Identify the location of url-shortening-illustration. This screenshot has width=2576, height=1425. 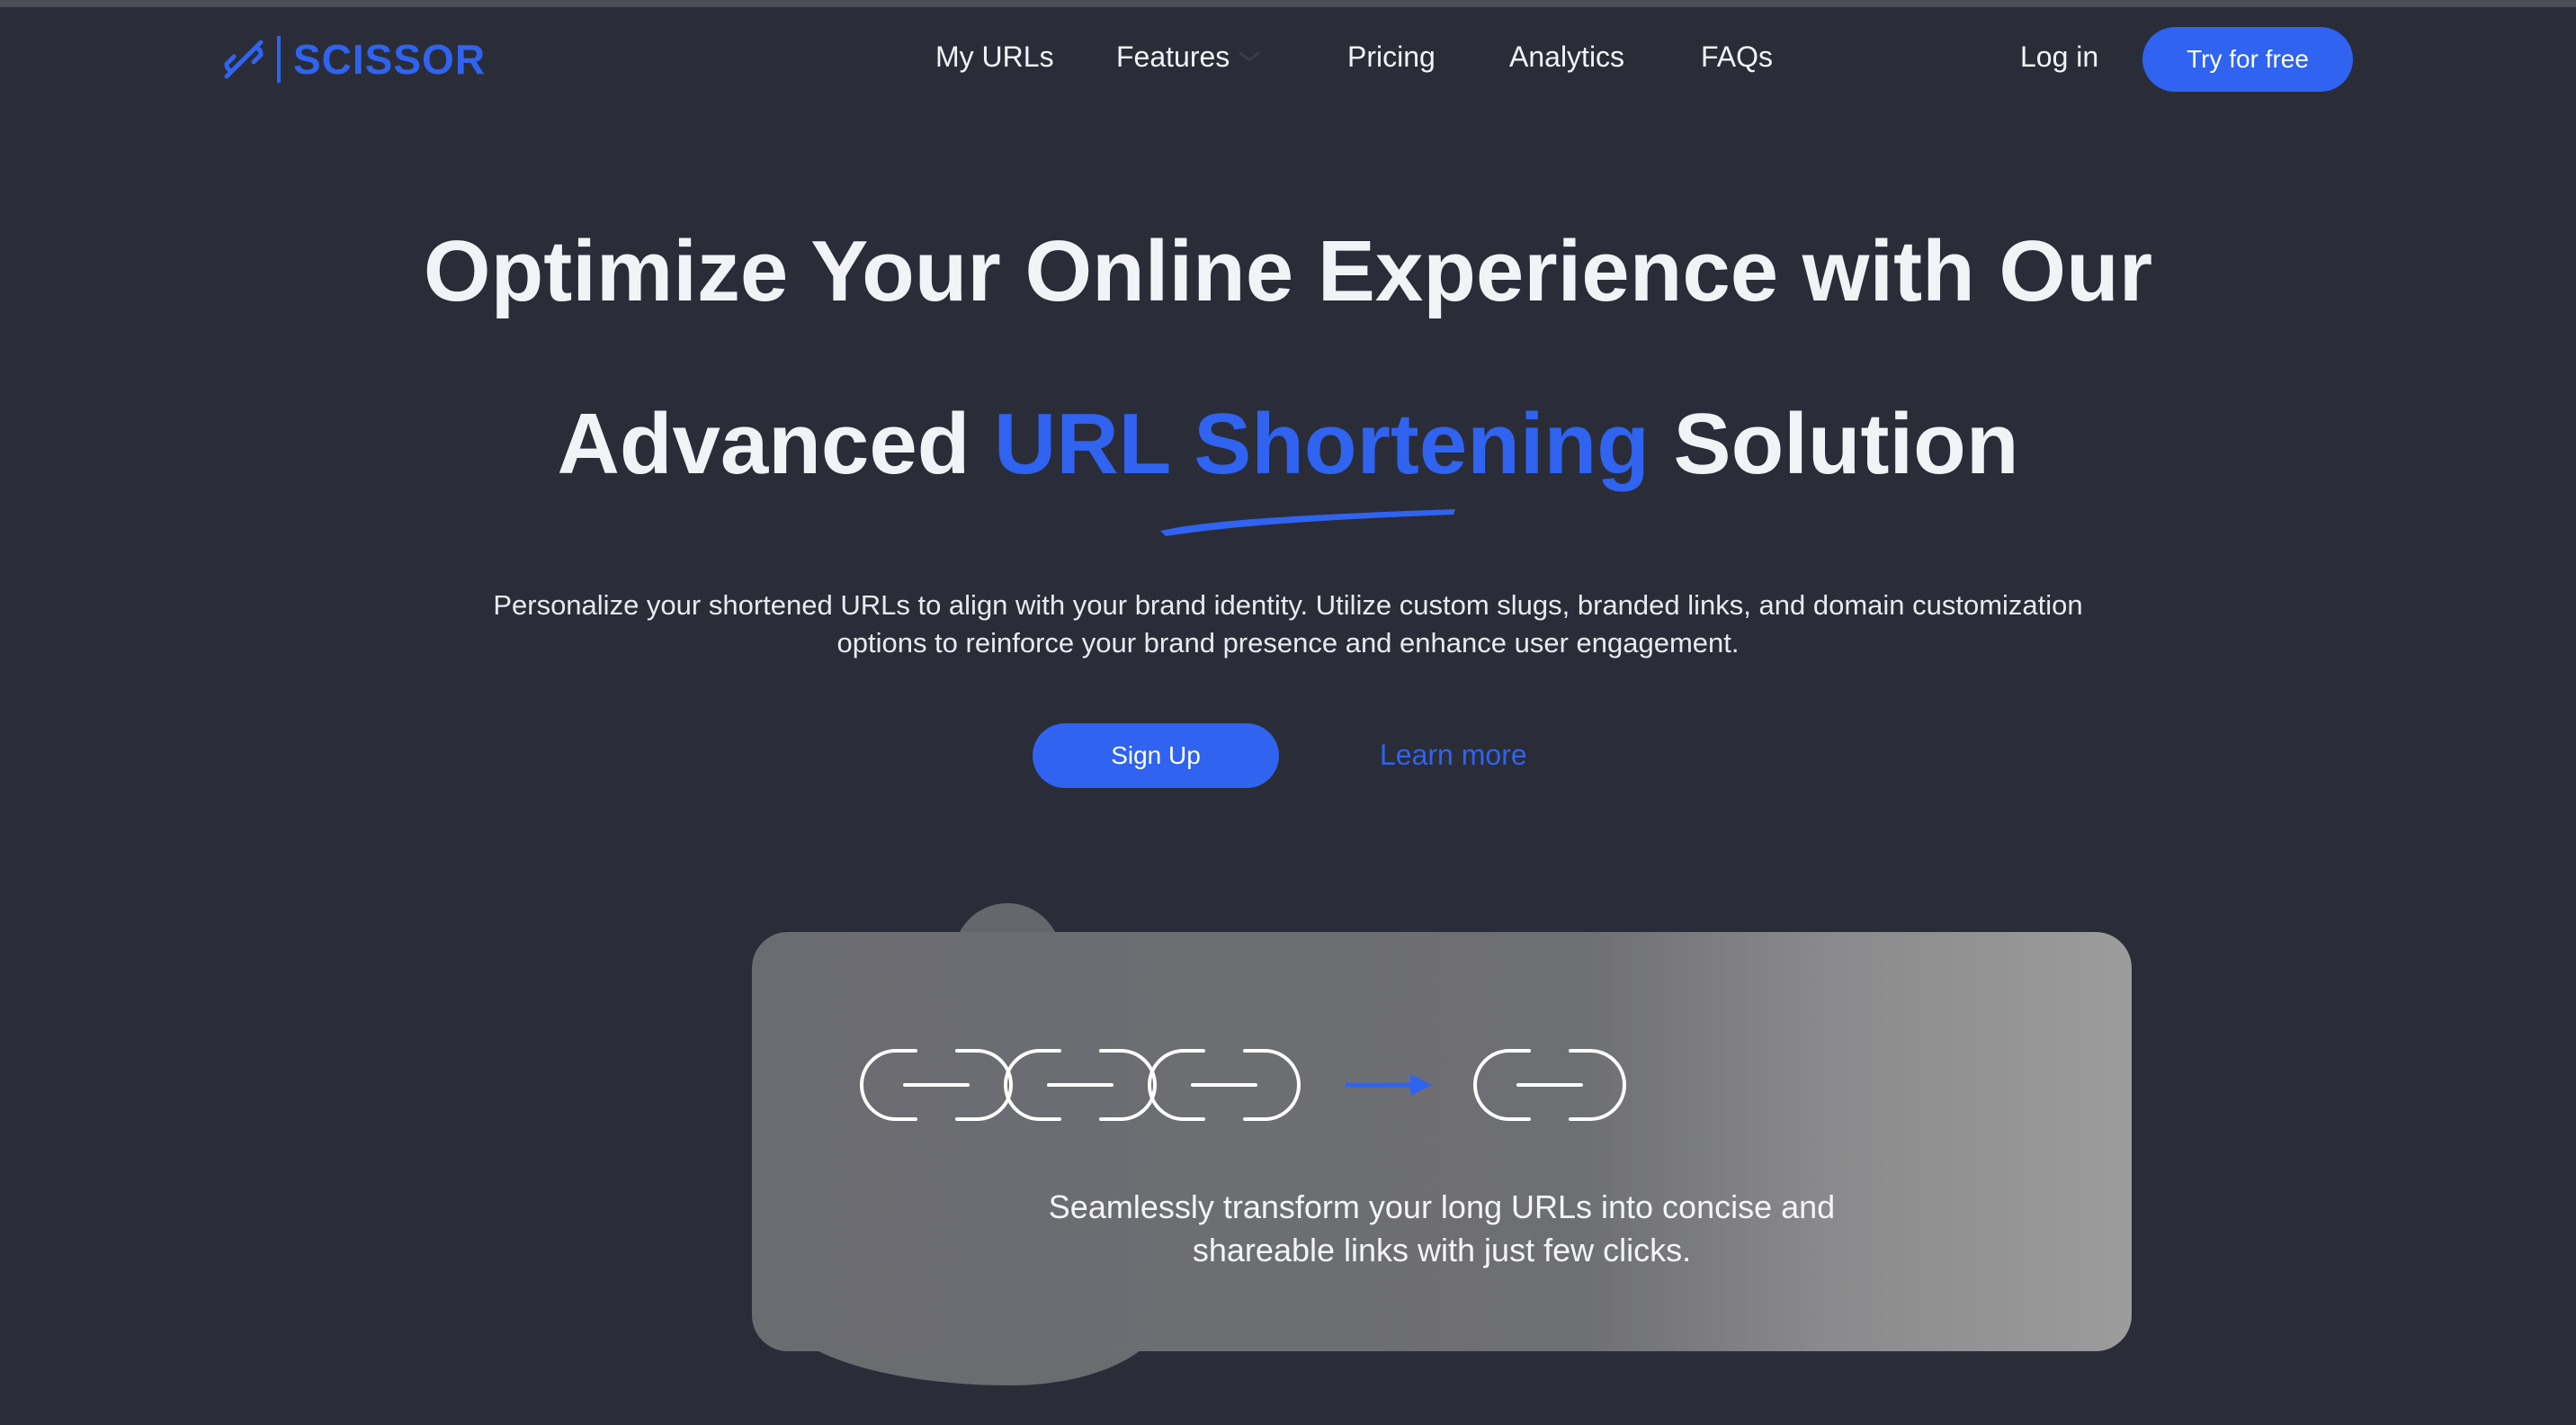
(1243, 1085).